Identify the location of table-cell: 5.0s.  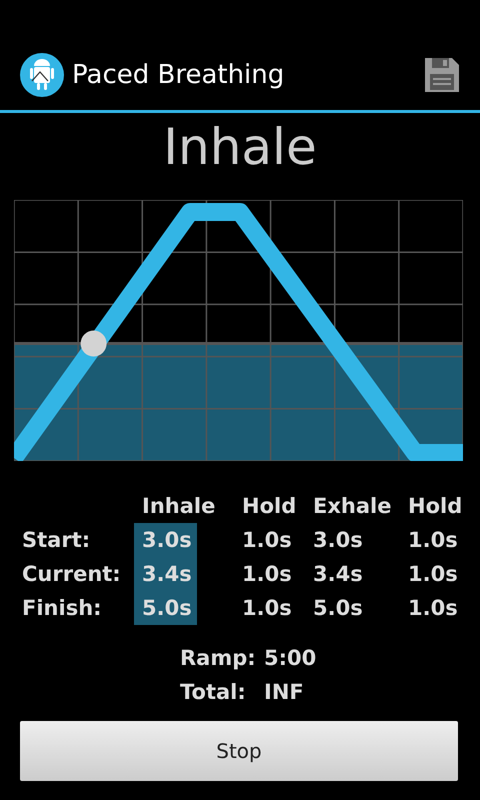
(165, 608).